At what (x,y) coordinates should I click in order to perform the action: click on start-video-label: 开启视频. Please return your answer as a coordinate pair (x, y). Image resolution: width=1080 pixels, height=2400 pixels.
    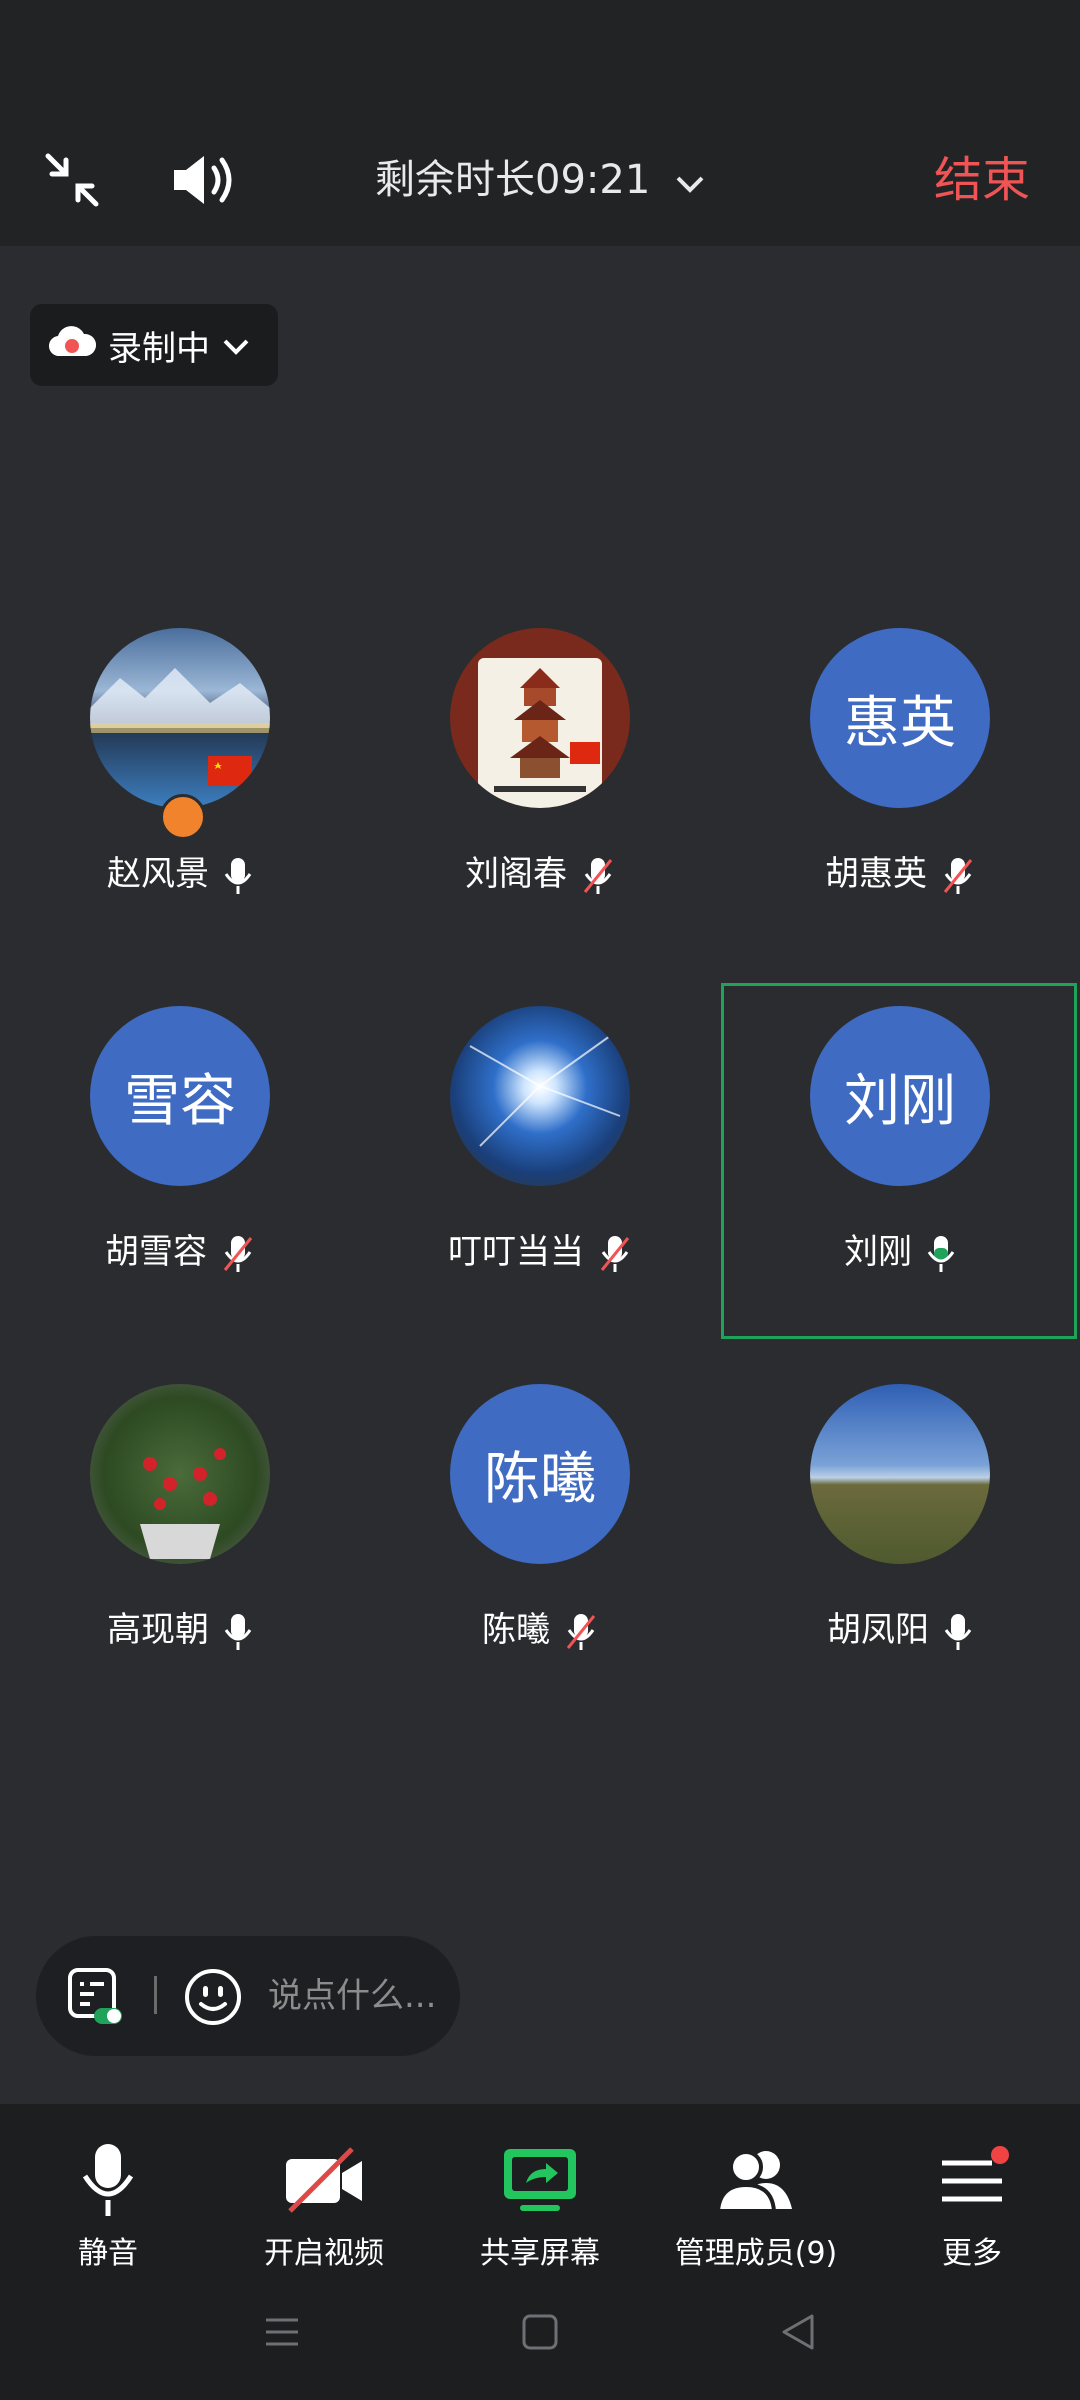
    Looking at the image, I should click on (324, 2253).